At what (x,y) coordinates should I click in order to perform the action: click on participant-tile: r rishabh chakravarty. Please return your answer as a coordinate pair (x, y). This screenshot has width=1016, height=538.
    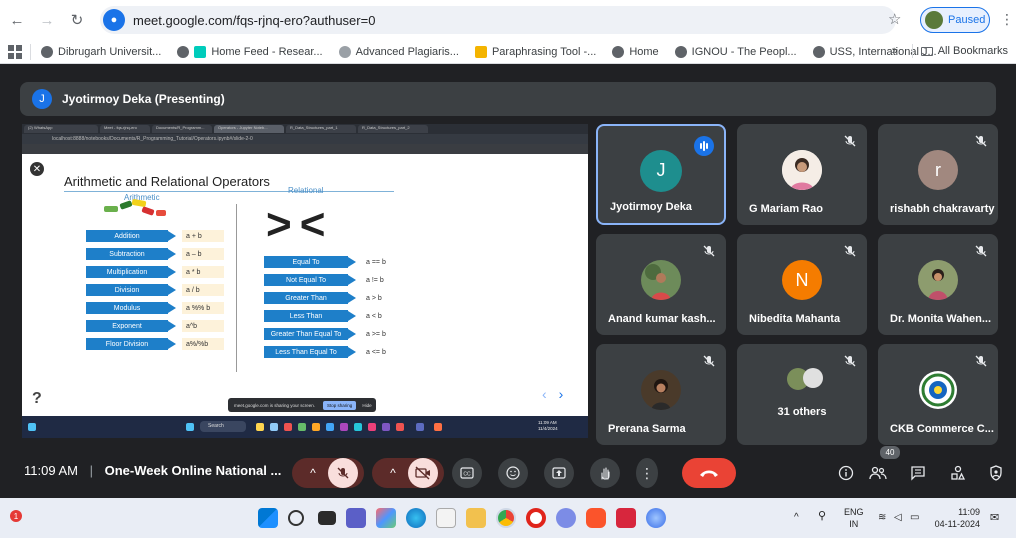
    Looking at the image, I should click on (938, 174).